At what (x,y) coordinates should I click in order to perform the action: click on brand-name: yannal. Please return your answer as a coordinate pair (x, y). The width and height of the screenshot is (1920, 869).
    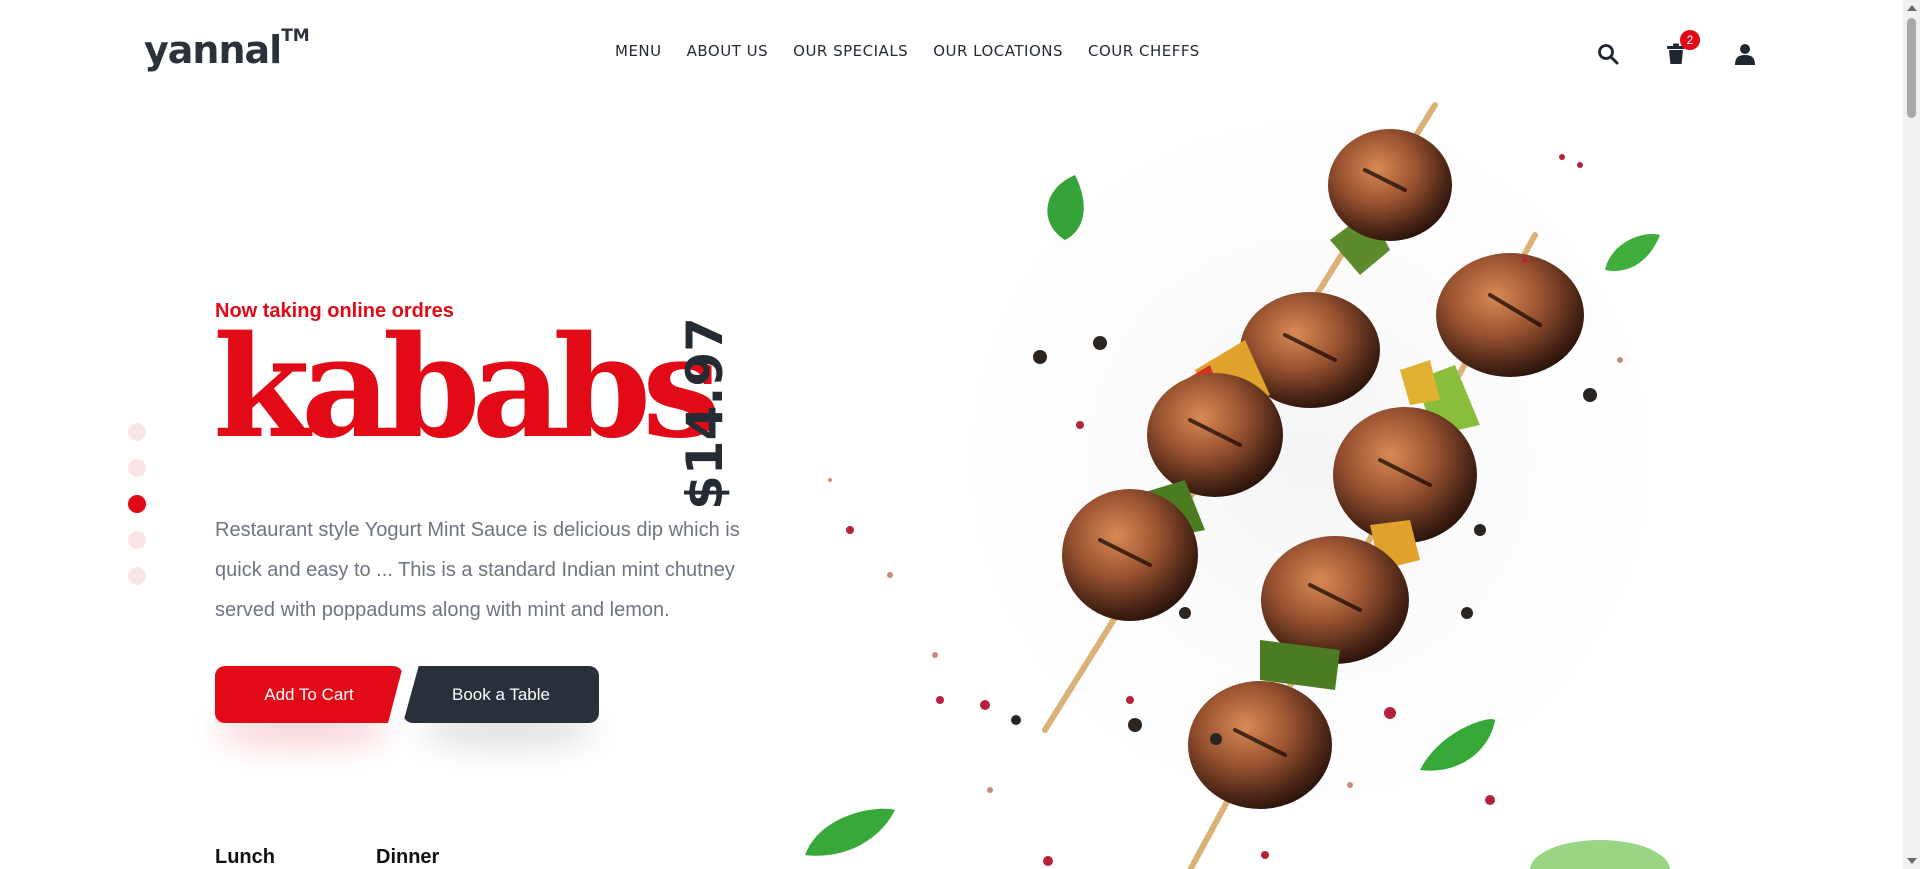
    Looking at the image, I should click on (213, 50).